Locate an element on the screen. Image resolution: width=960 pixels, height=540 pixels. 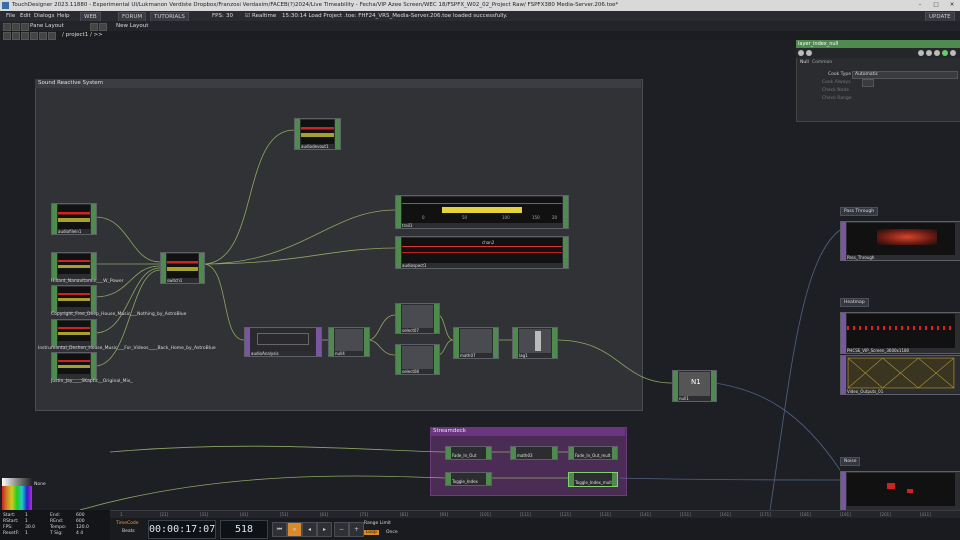
flag-icon is located at coordinates (921, 53).